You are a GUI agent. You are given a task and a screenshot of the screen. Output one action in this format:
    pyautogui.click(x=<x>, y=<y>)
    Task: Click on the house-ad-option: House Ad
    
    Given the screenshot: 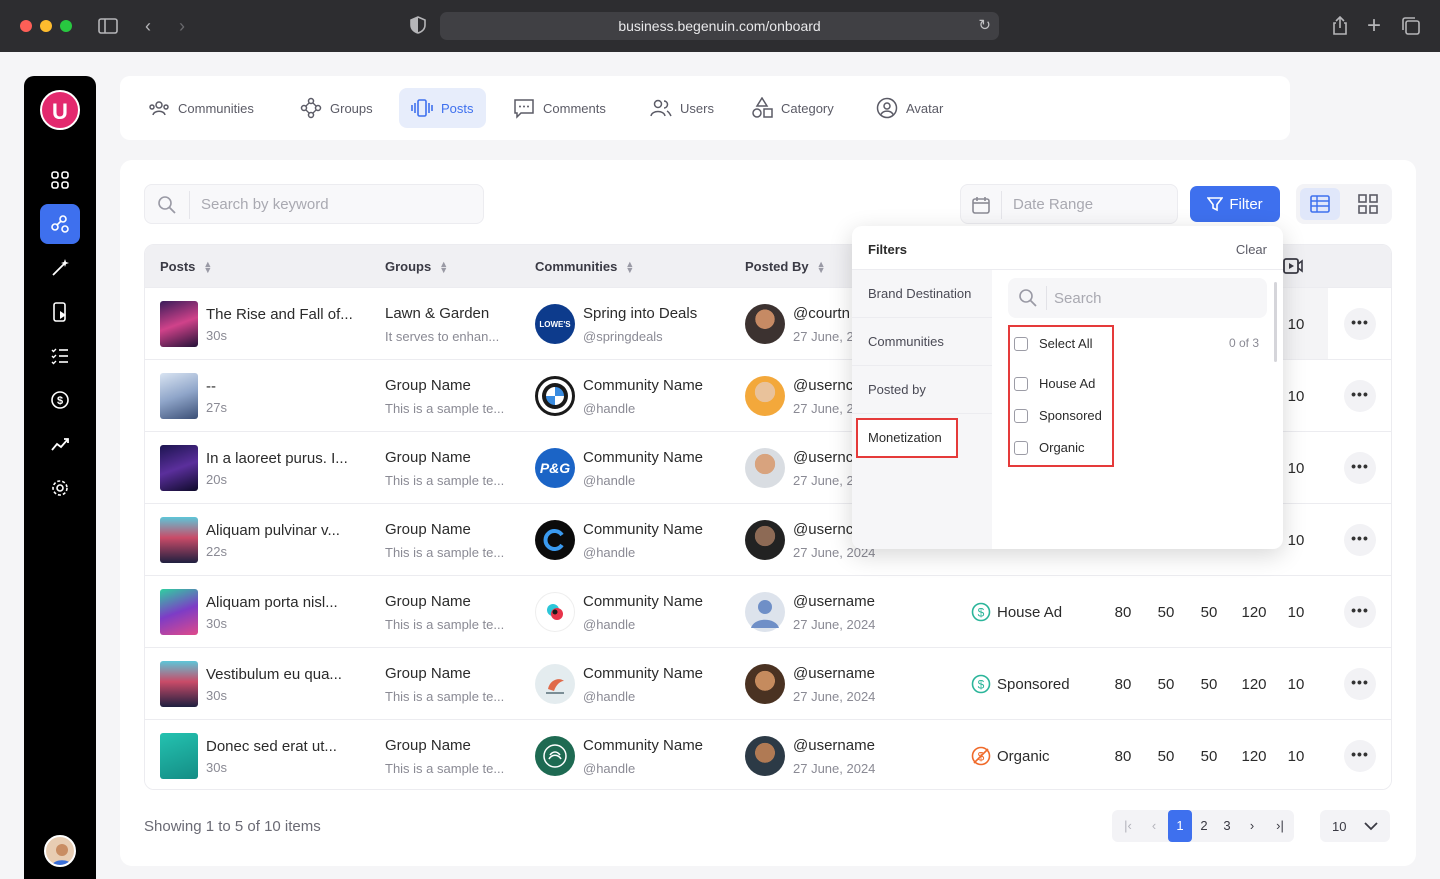 What is the action you would take?
    pyautogui.click(x=1054, y=383)
    